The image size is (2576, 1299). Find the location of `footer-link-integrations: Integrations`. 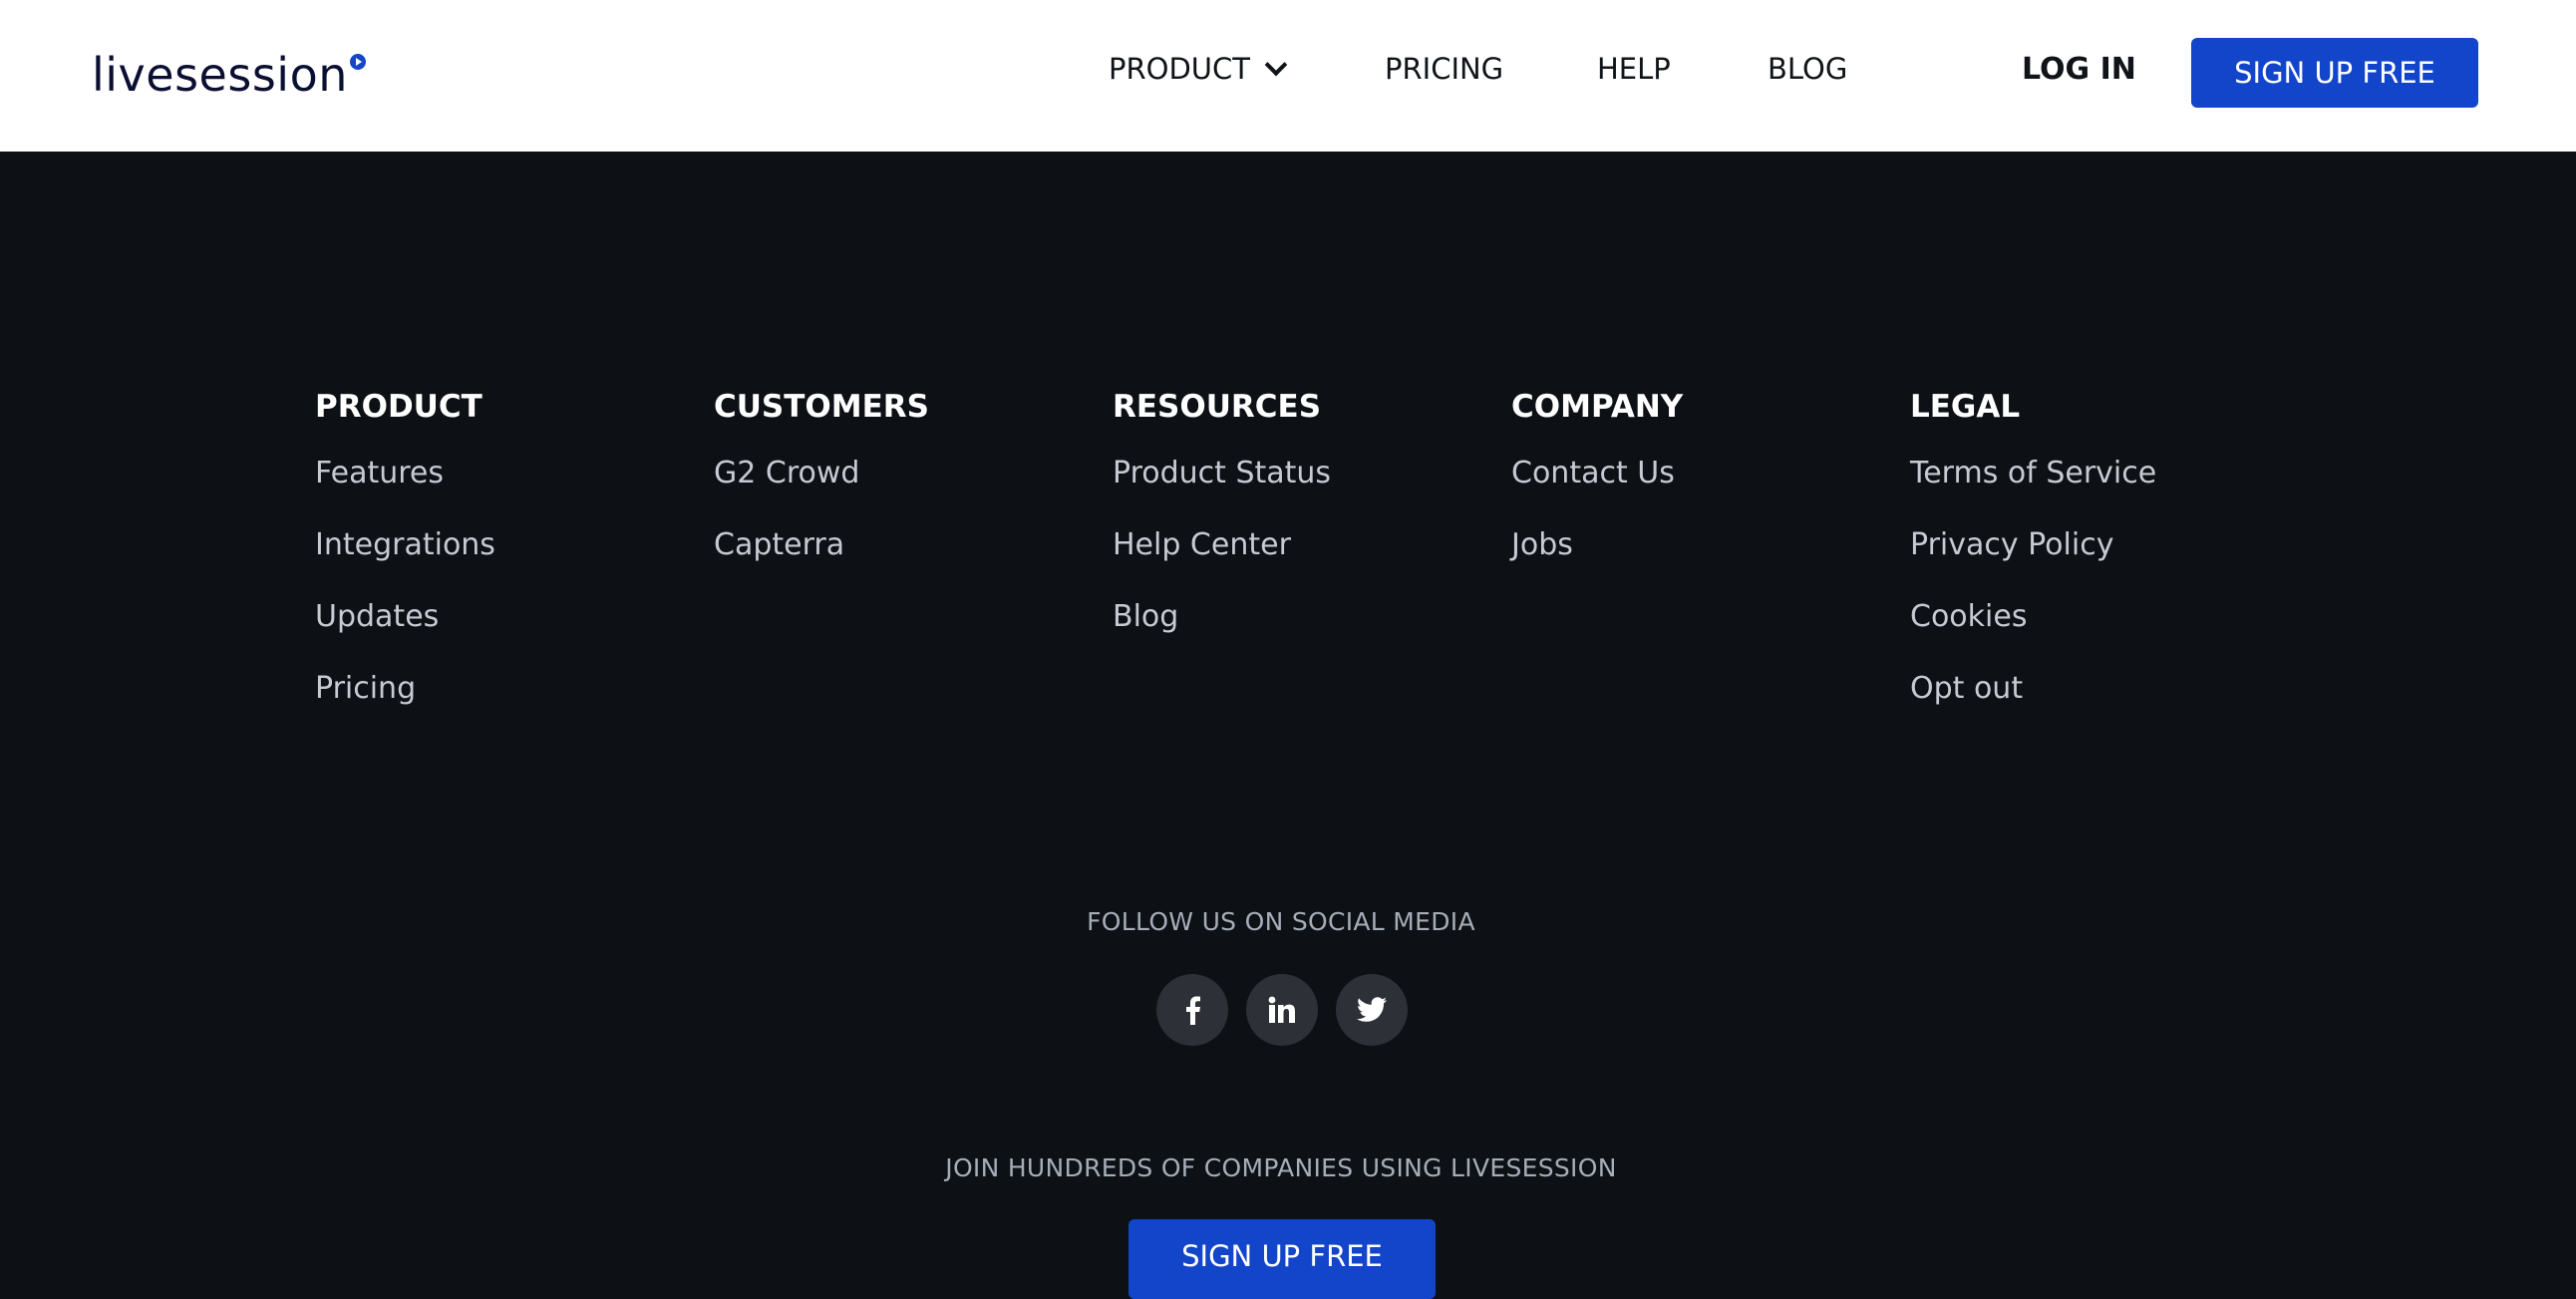

footer-link-integrations: Integrations is located at coordinates (405, 564).